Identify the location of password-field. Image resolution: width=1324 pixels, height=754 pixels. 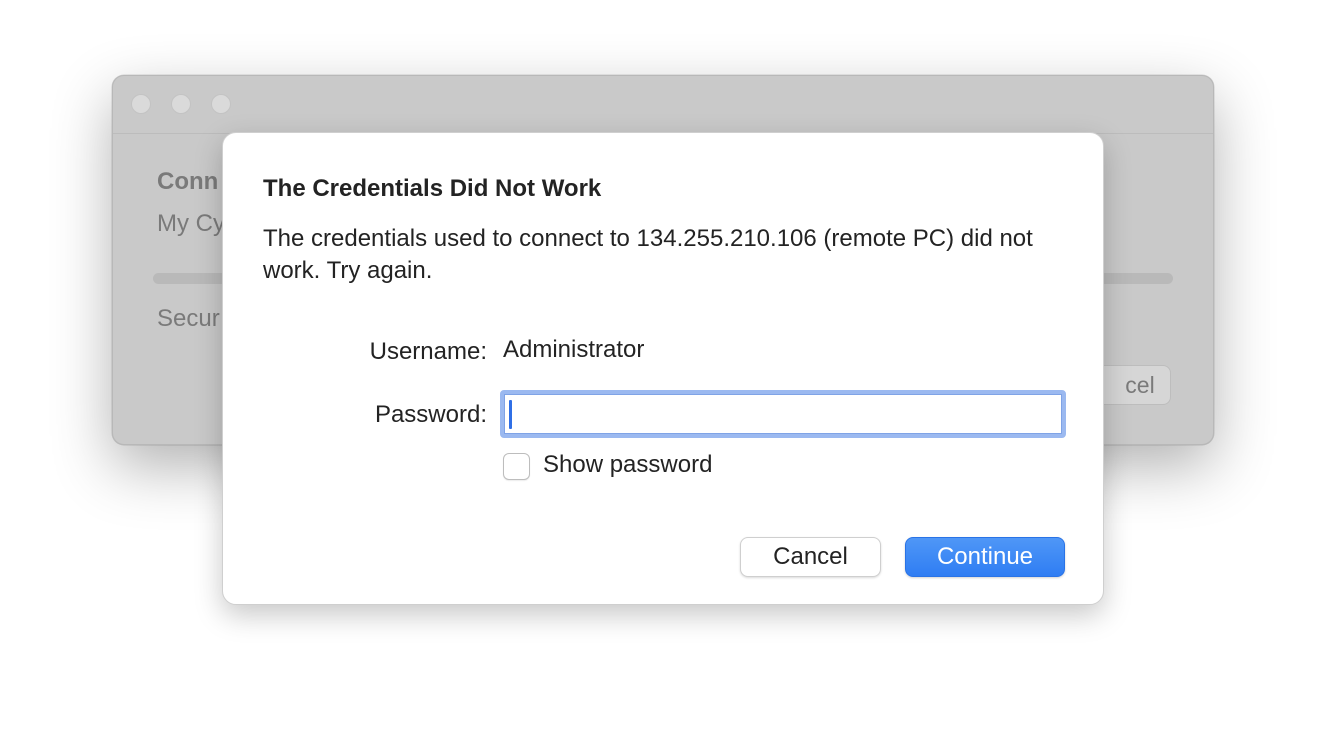
(783, 414).